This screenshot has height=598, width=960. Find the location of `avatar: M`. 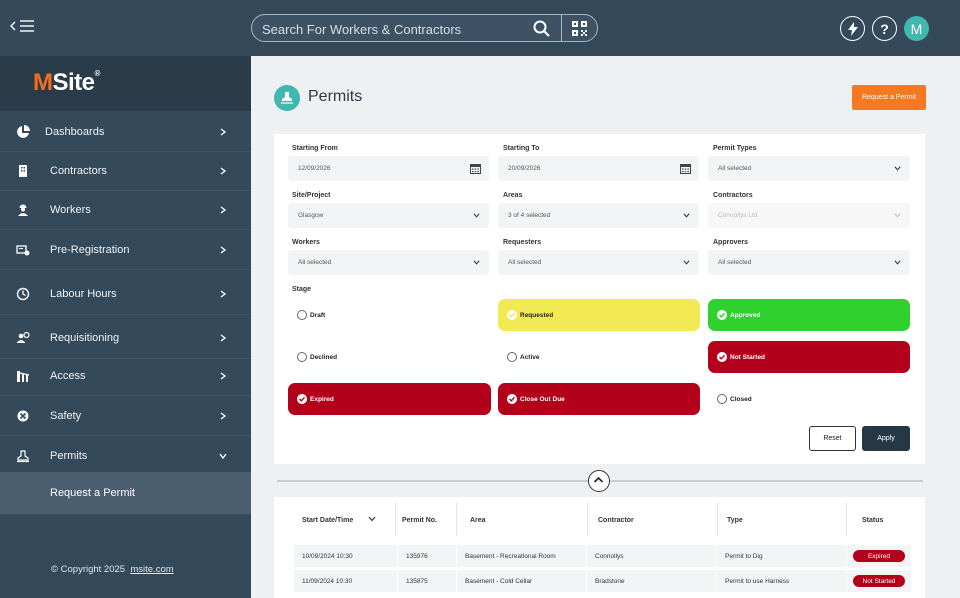

avatar: M is located at coordinates (916, 28).